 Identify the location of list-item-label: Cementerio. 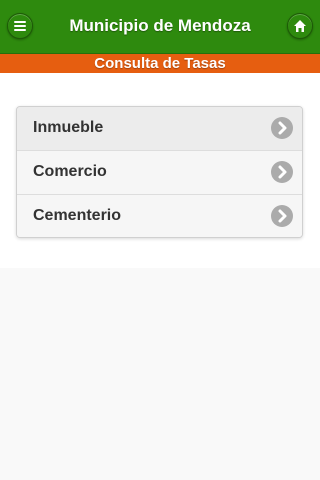
(77, 215).